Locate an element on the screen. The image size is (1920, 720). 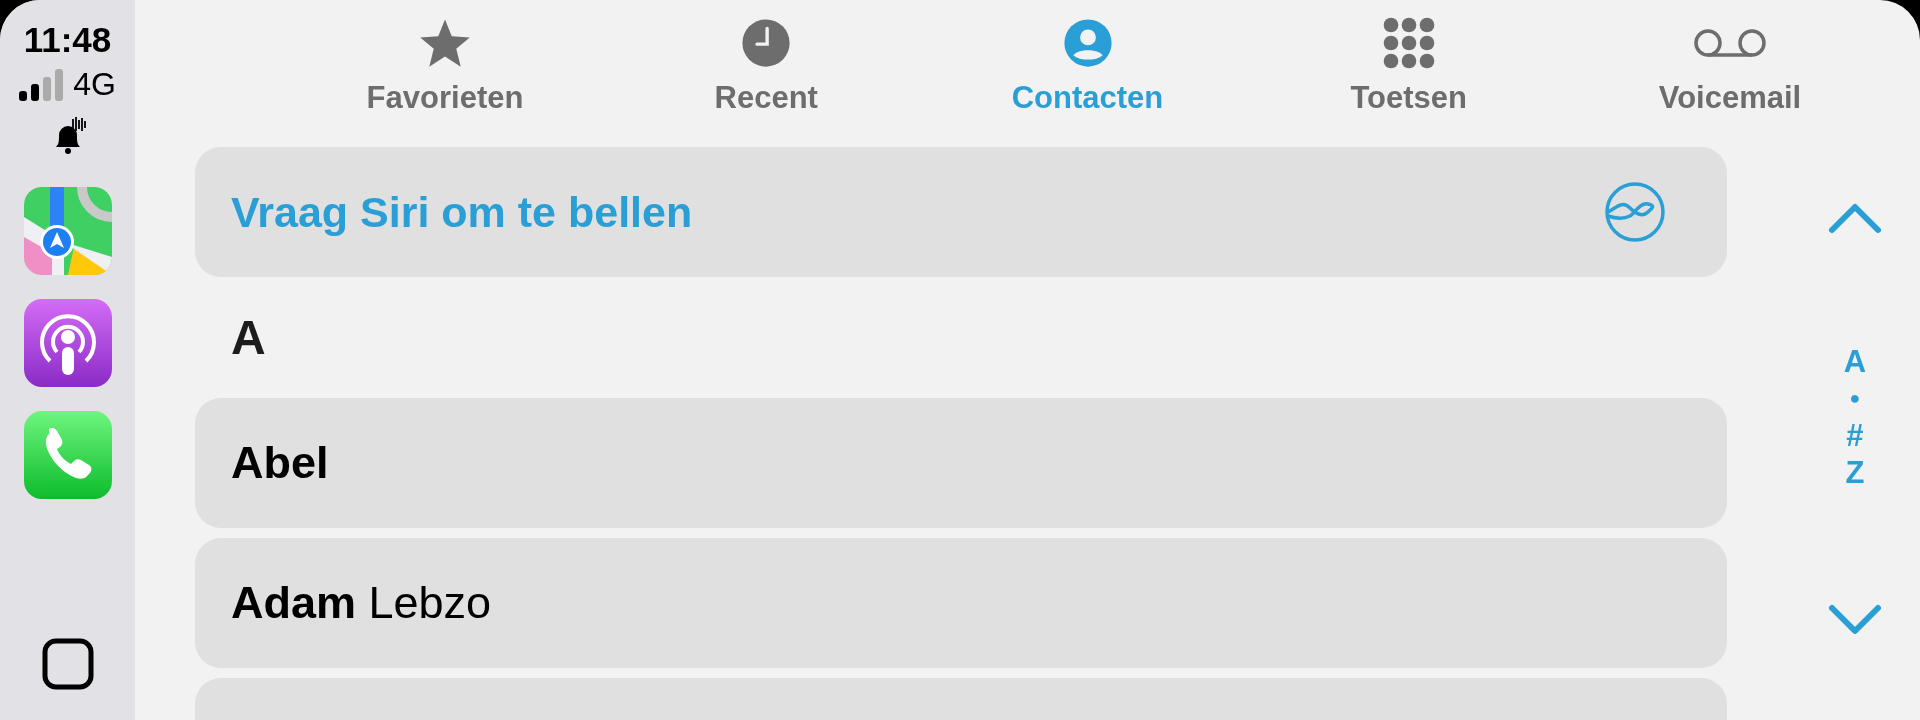
chevron-down-icon is located at coordinates (1855, 620).